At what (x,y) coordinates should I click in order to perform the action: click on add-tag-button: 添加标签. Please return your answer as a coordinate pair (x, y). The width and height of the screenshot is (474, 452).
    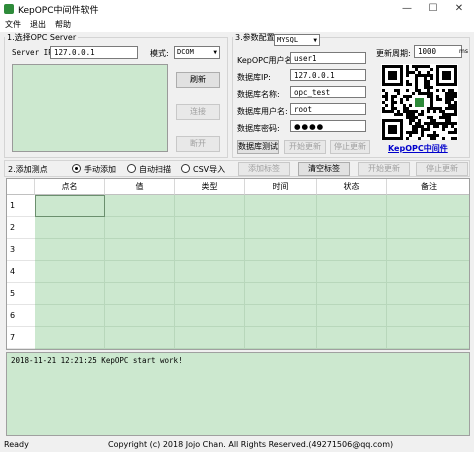
    Looking at the image, I should click on (264, 169).